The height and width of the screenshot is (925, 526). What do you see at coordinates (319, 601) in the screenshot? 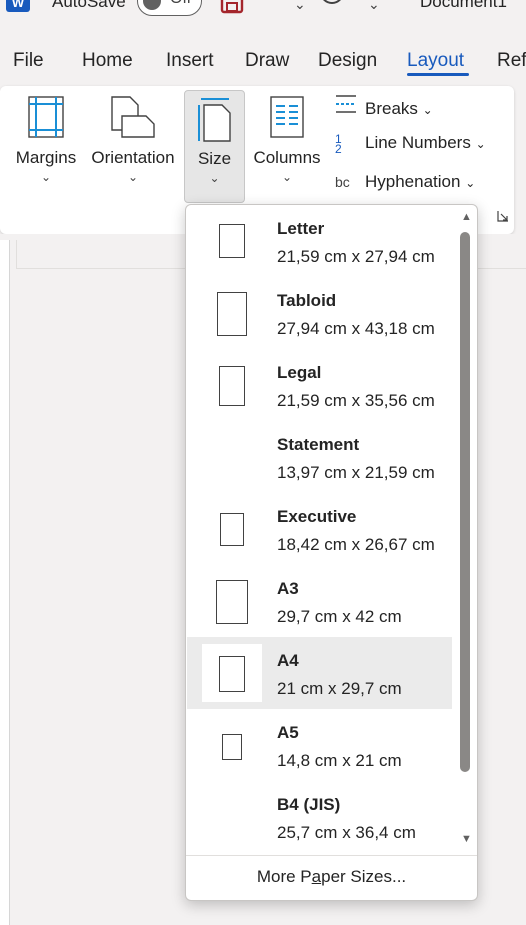
I see `paper-size-a3: A3 29,7 cm x 42 cm` at bounding box center [319, 601].